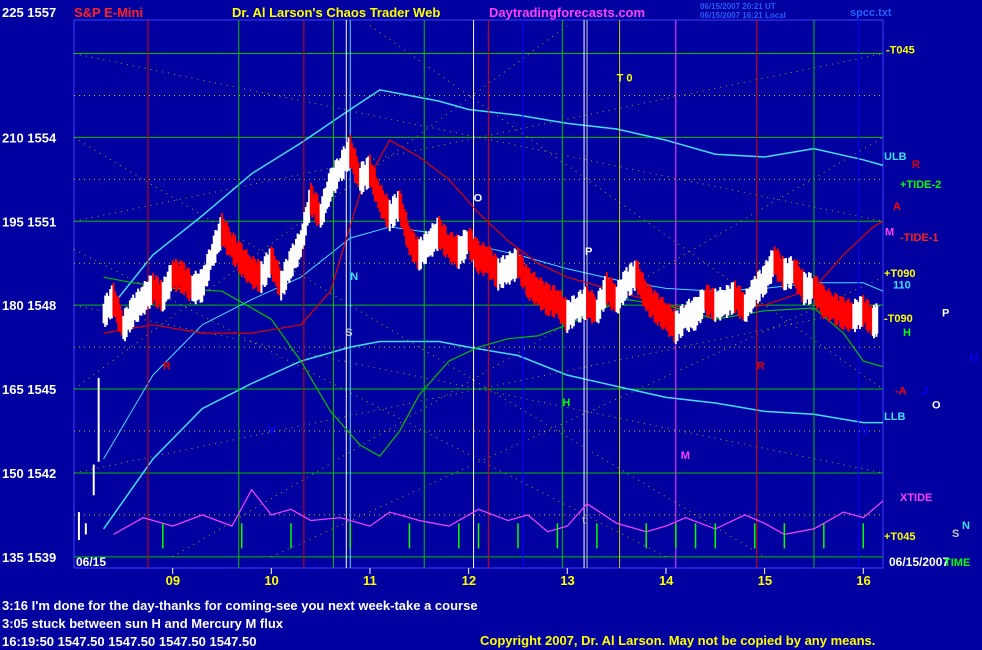  I want to click on x-tick-label: 10, so click(271, 580).